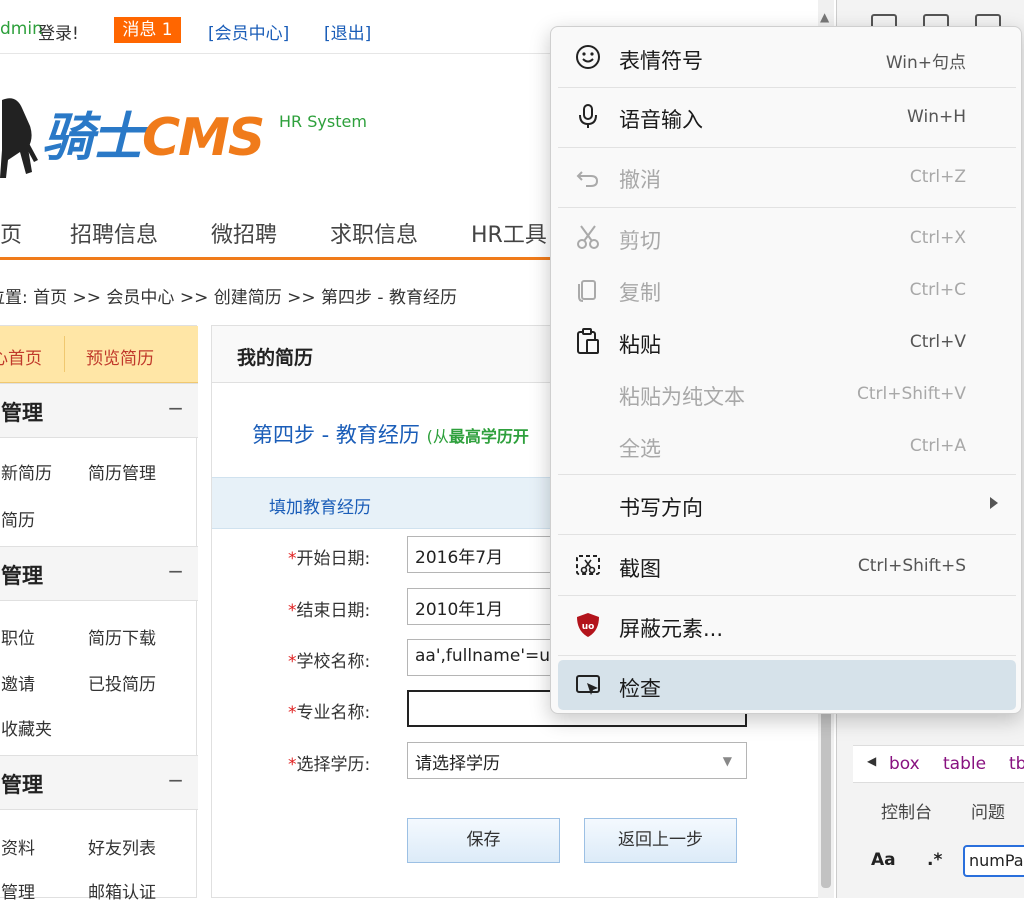 Image resolution: width=1024 pixels, height=903 pixels. What do you see at coordinates (787, 289) in the screenshot?
I see `menu-item-copy: 复制 Ctrl+C` at bounding box center [787, 289].